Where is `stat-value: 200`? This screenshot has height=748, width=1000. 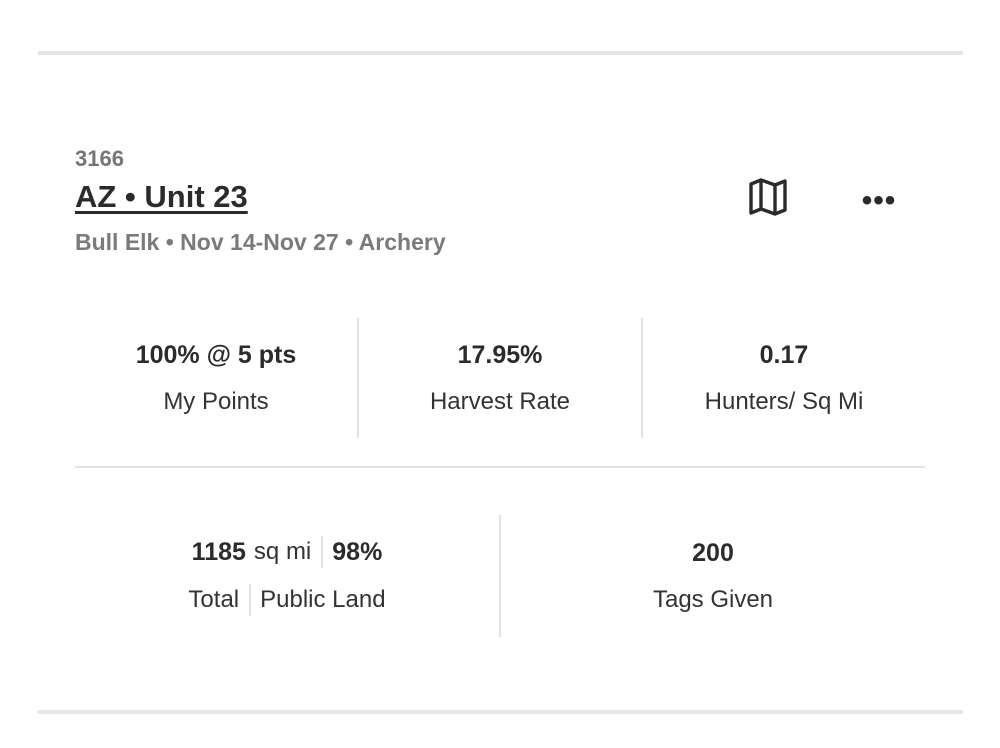
stat-value: 200 is located at coordinates (713, 553).